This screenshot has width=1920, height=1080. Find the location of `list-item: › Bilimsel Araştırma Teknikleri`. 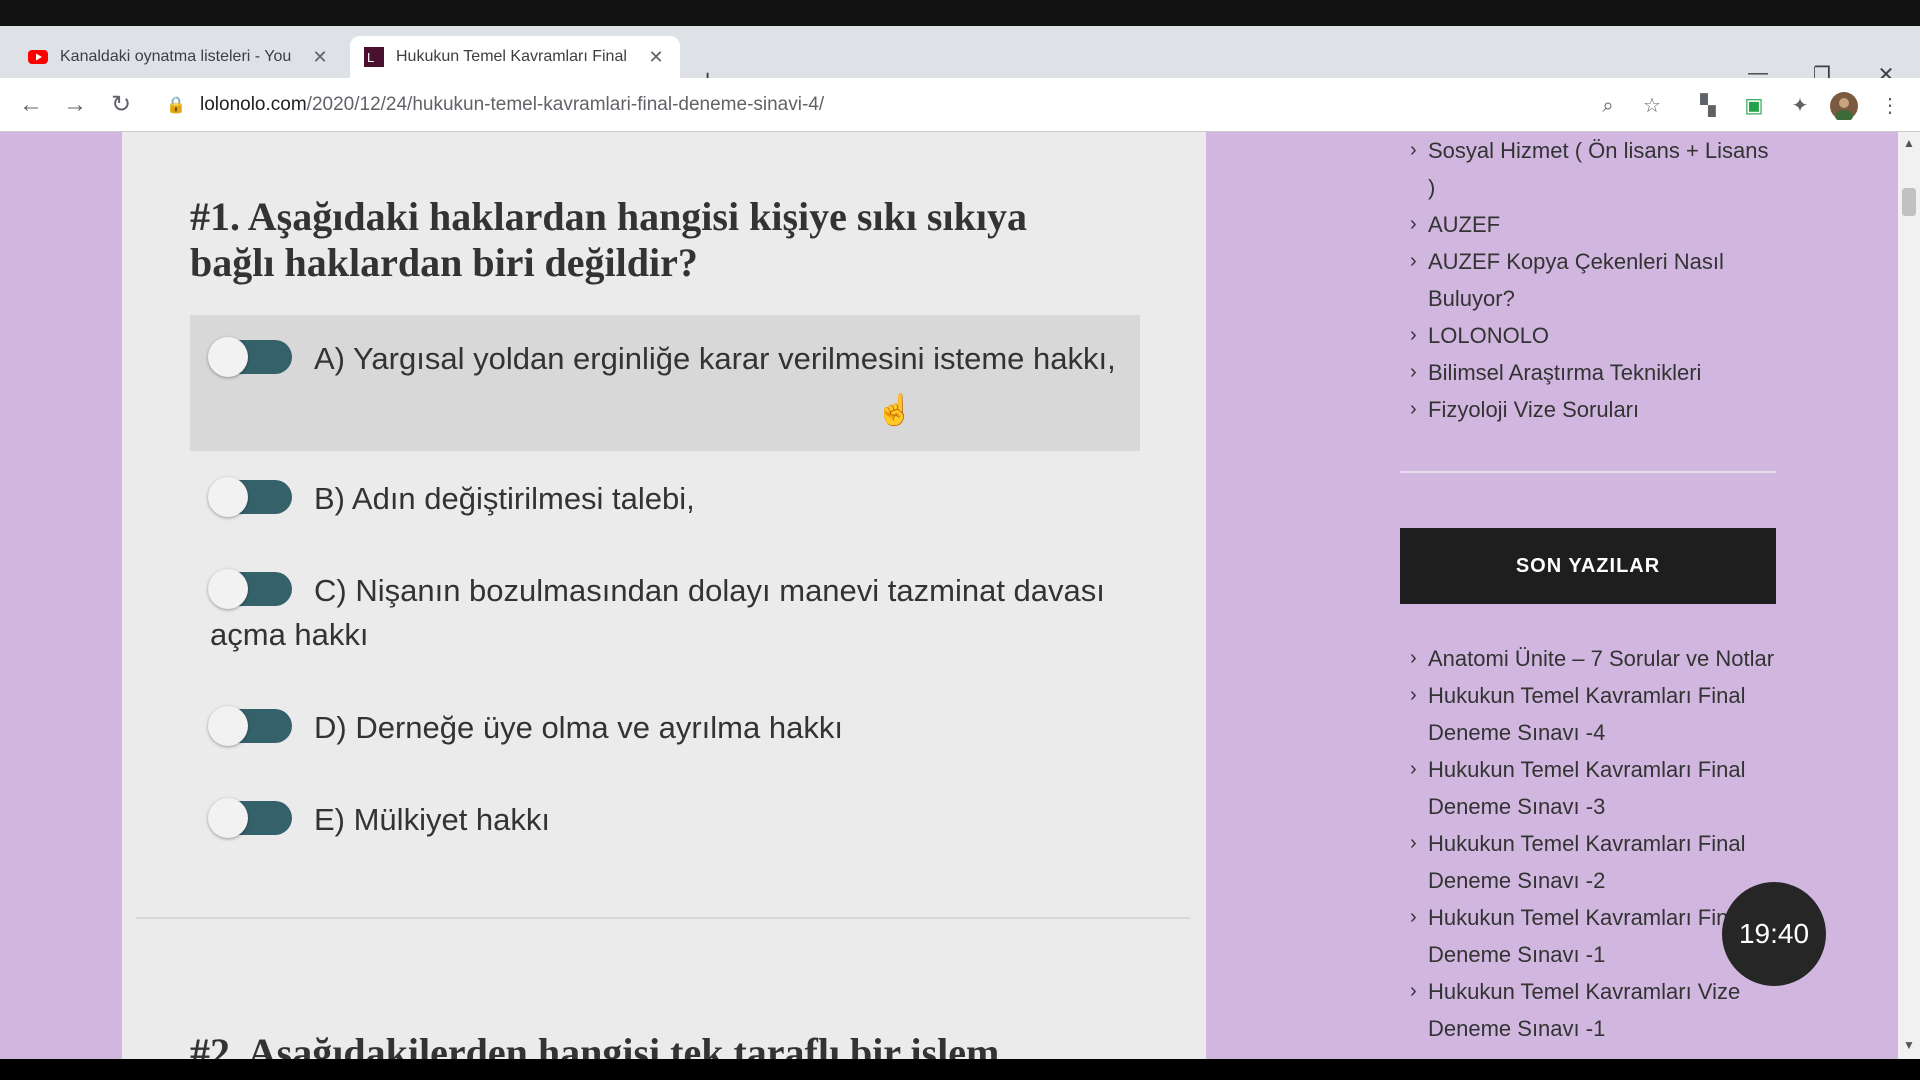

list-item: › Bilimsel Araştırma Teknikleri is located at coordinates (1588, 372).